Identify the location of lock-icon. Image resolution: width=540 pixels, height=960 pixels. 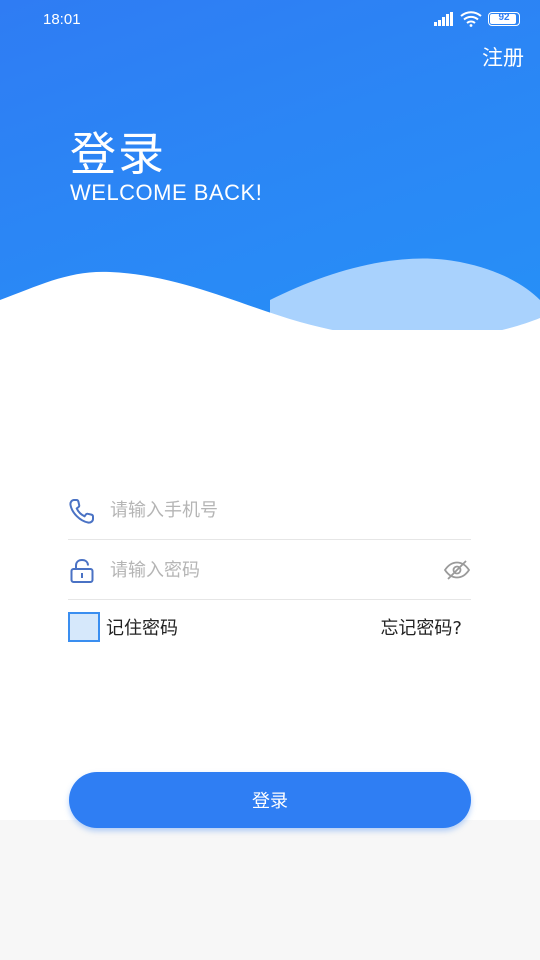
(82, 570).